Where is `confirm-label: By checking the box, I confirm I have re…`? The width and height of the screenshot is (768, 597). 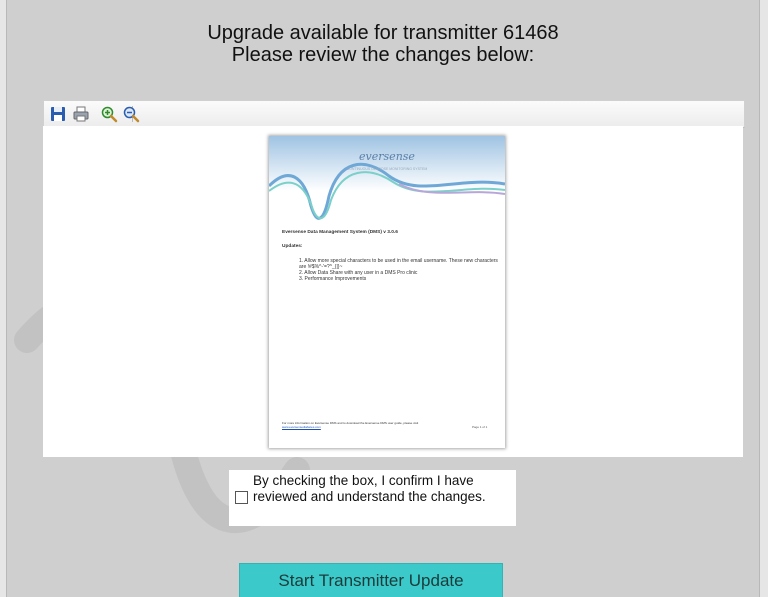 confirm-label: By checking the box, I confirm I have re… is located at coordinates (382, 489).